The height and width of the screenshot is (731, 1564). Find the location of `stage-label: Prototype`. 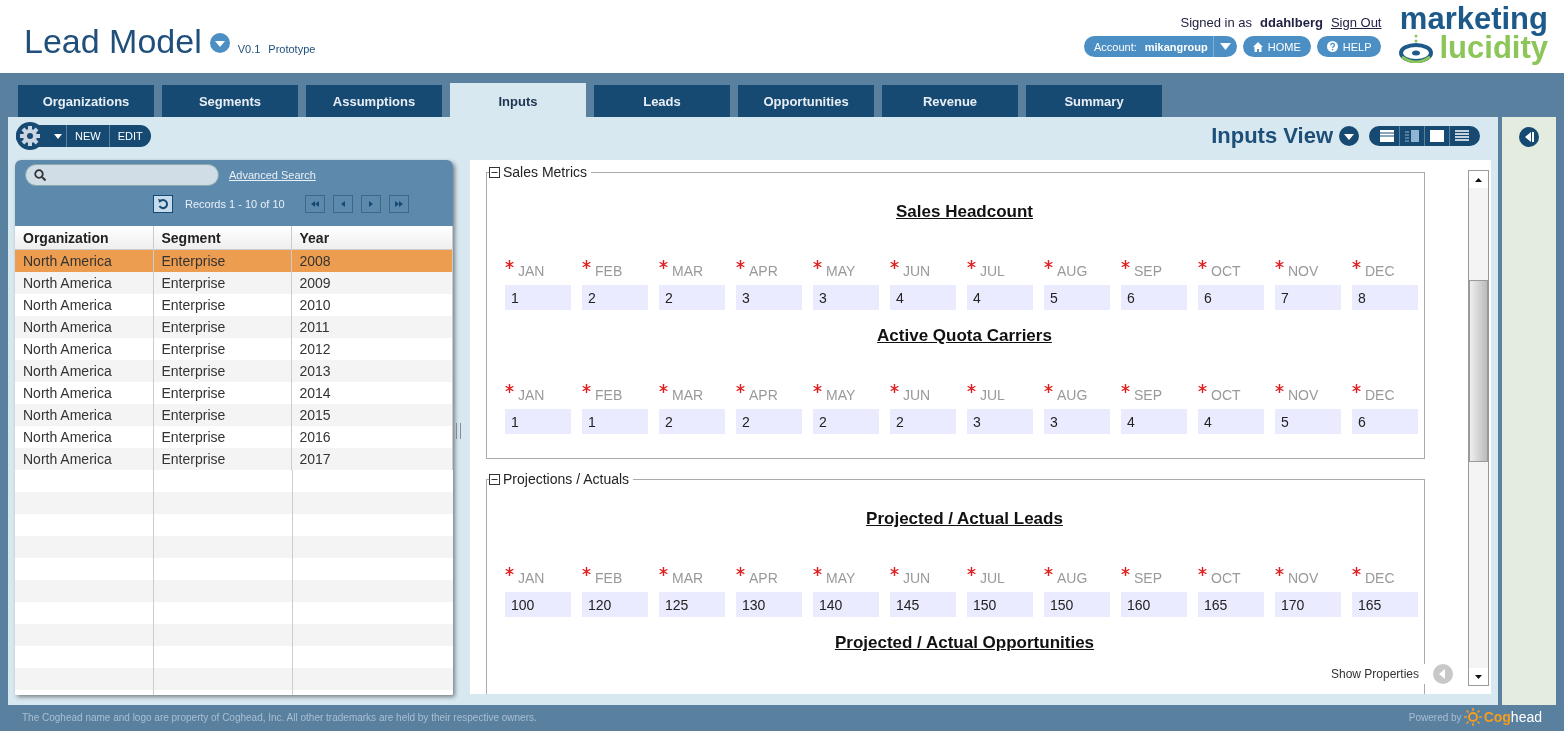

stage-label: Prototype is located at coordinates (292, 49).